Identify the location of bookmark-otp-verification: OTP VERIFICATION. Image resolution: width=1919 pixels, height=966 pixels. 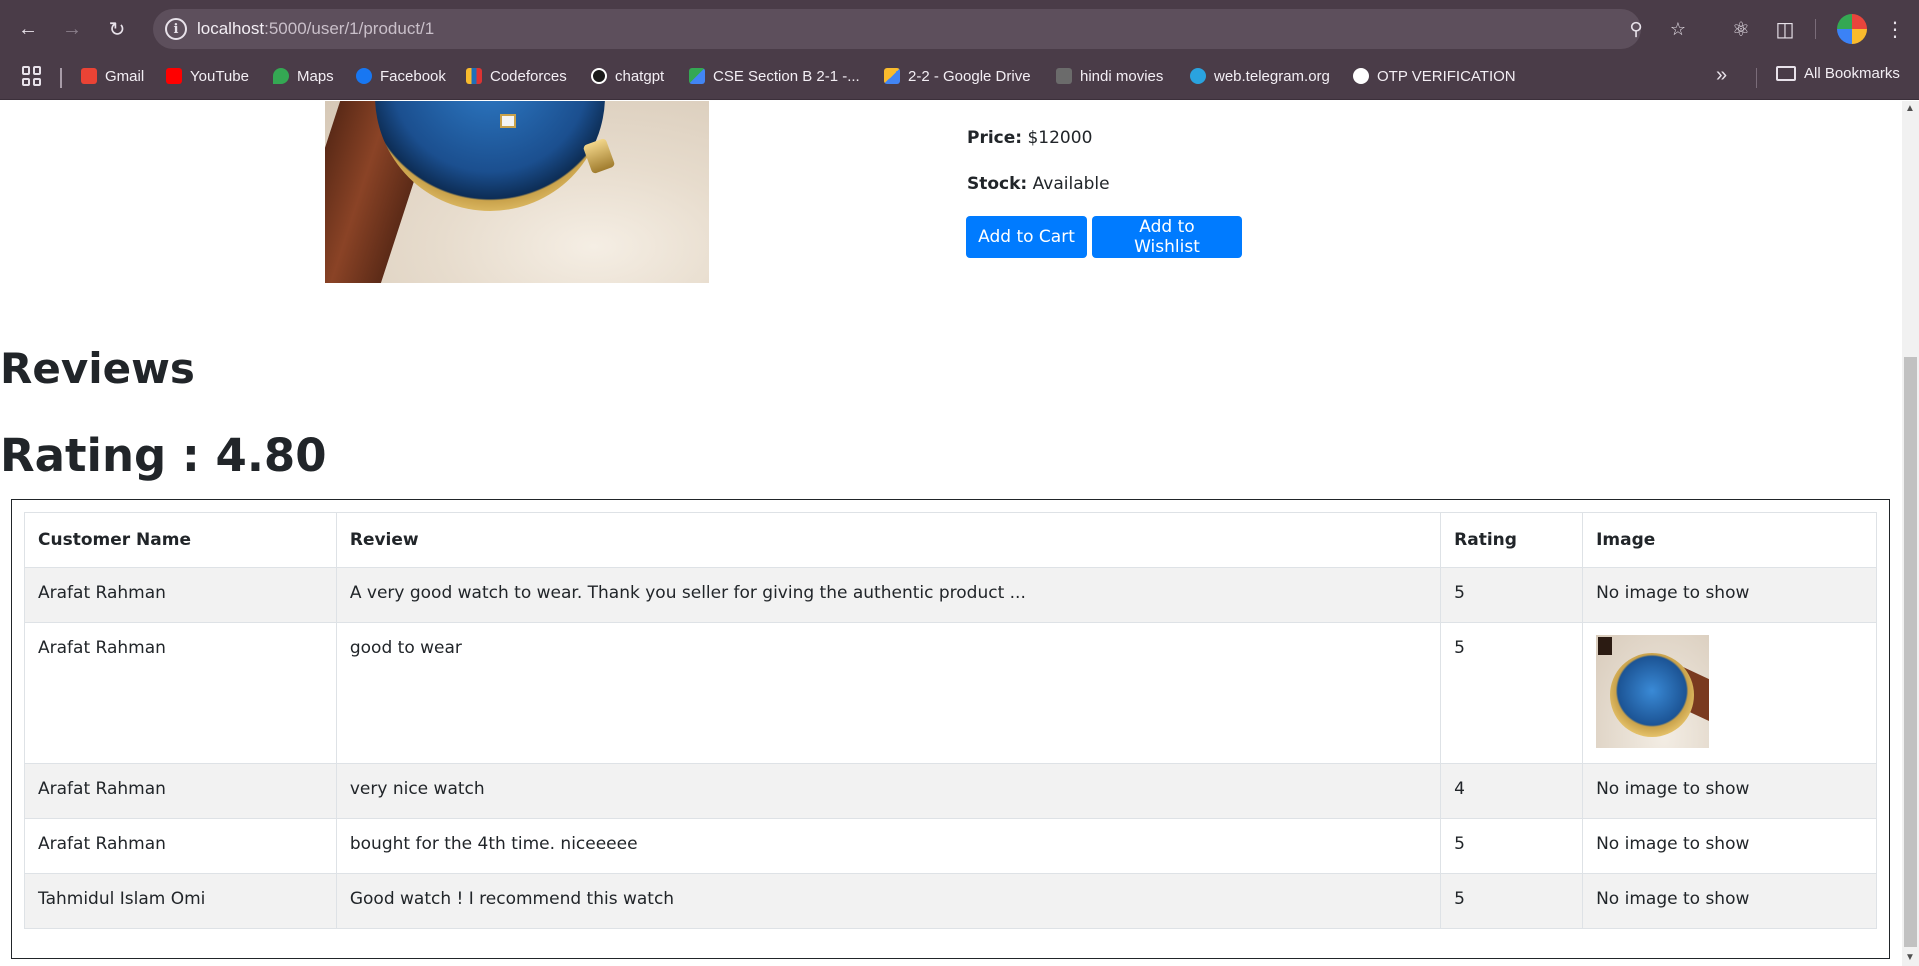
(1434, 76).